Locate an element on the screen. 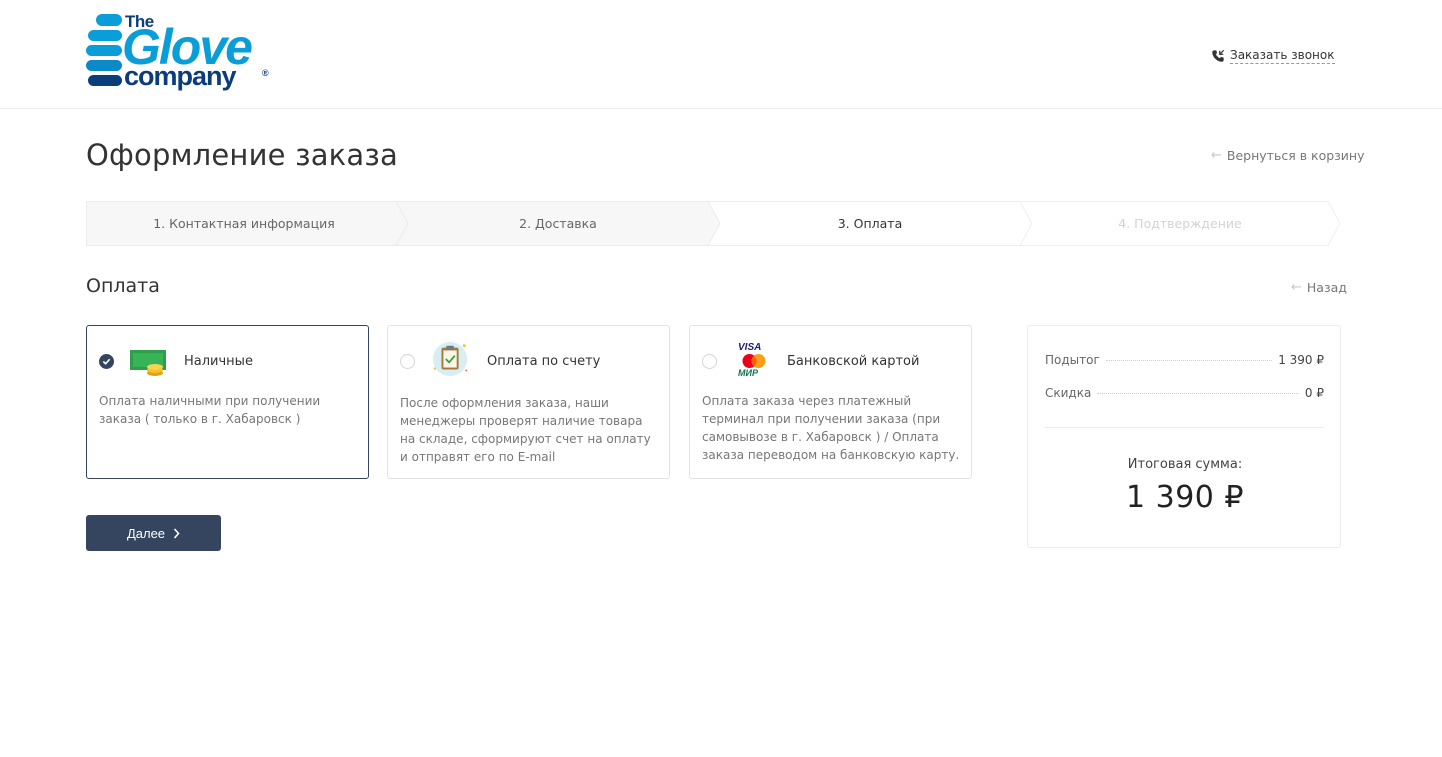 The width and height of the screenshot is (1442, 757). total-value: 1 390 ₽ is located at coordinates (1184, 497).